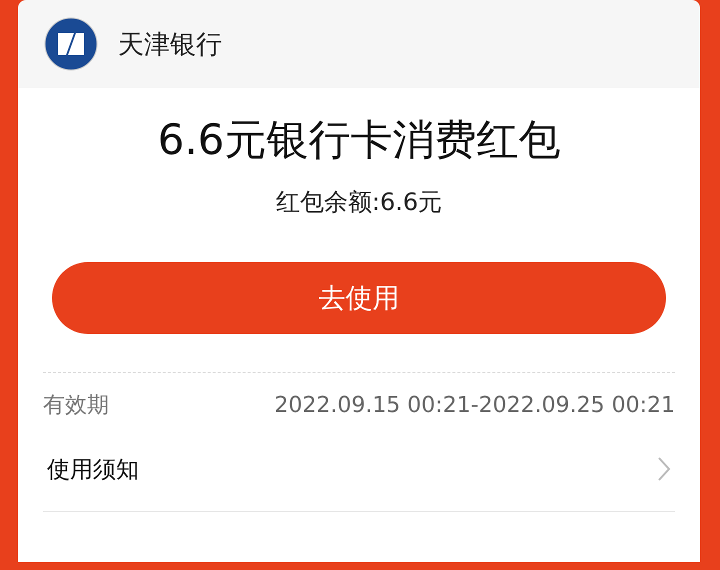 The width and height of the screenshot is (720, 570). I want to click on chevron-right-icon, so click(664, 469).